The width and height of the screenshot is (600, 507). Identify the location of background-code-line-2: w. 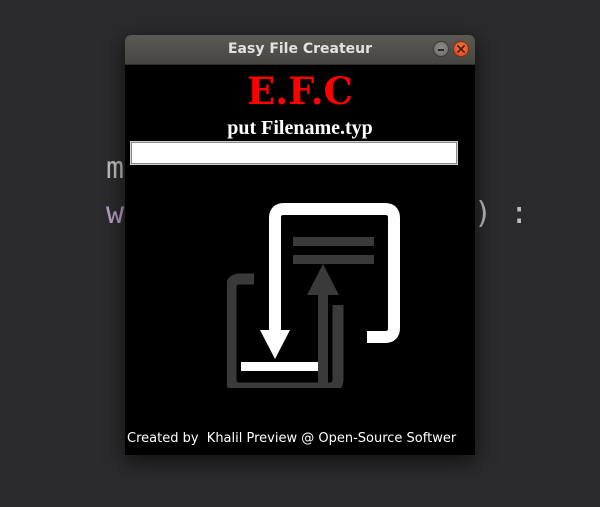
(115, 213).